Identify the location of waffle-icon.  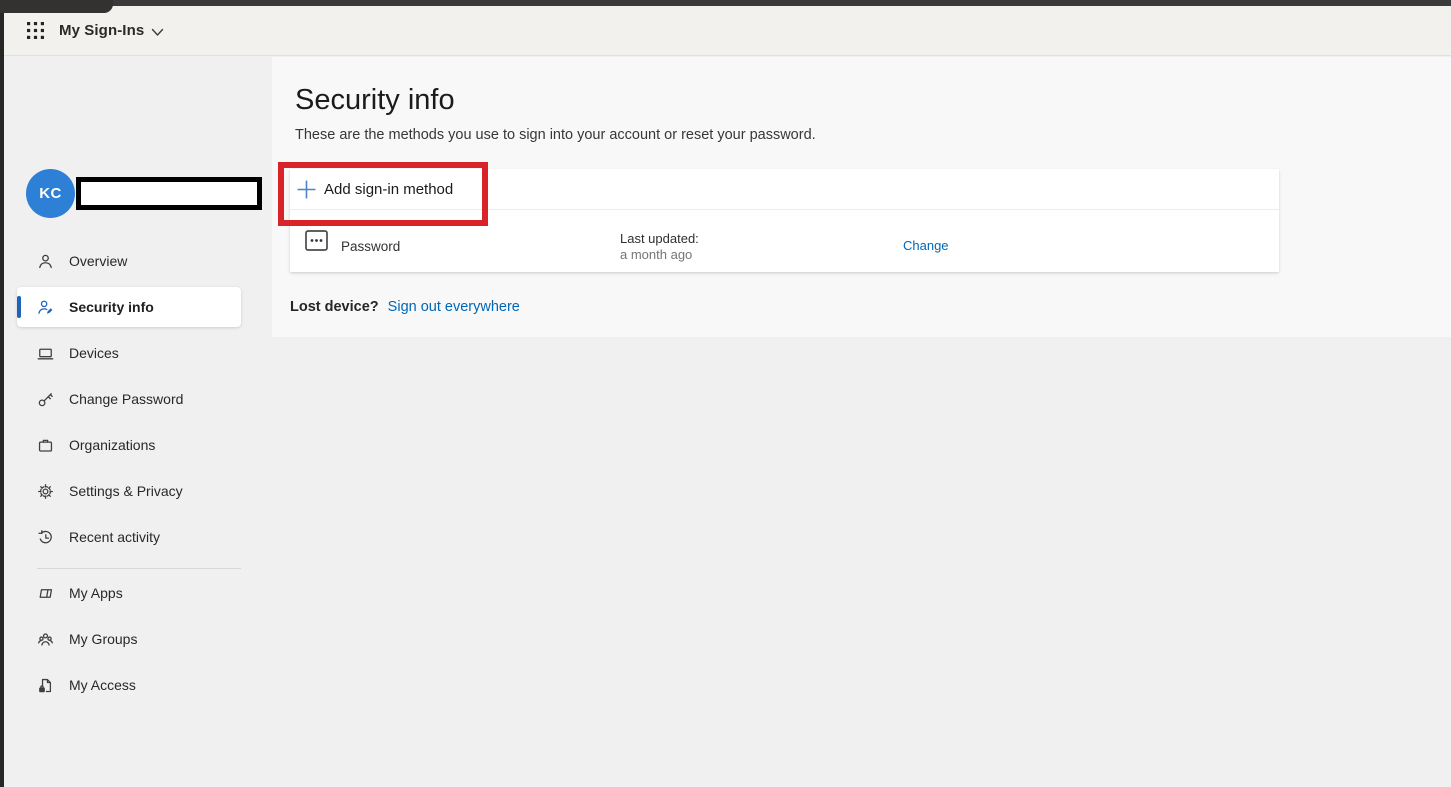
(35, 30).